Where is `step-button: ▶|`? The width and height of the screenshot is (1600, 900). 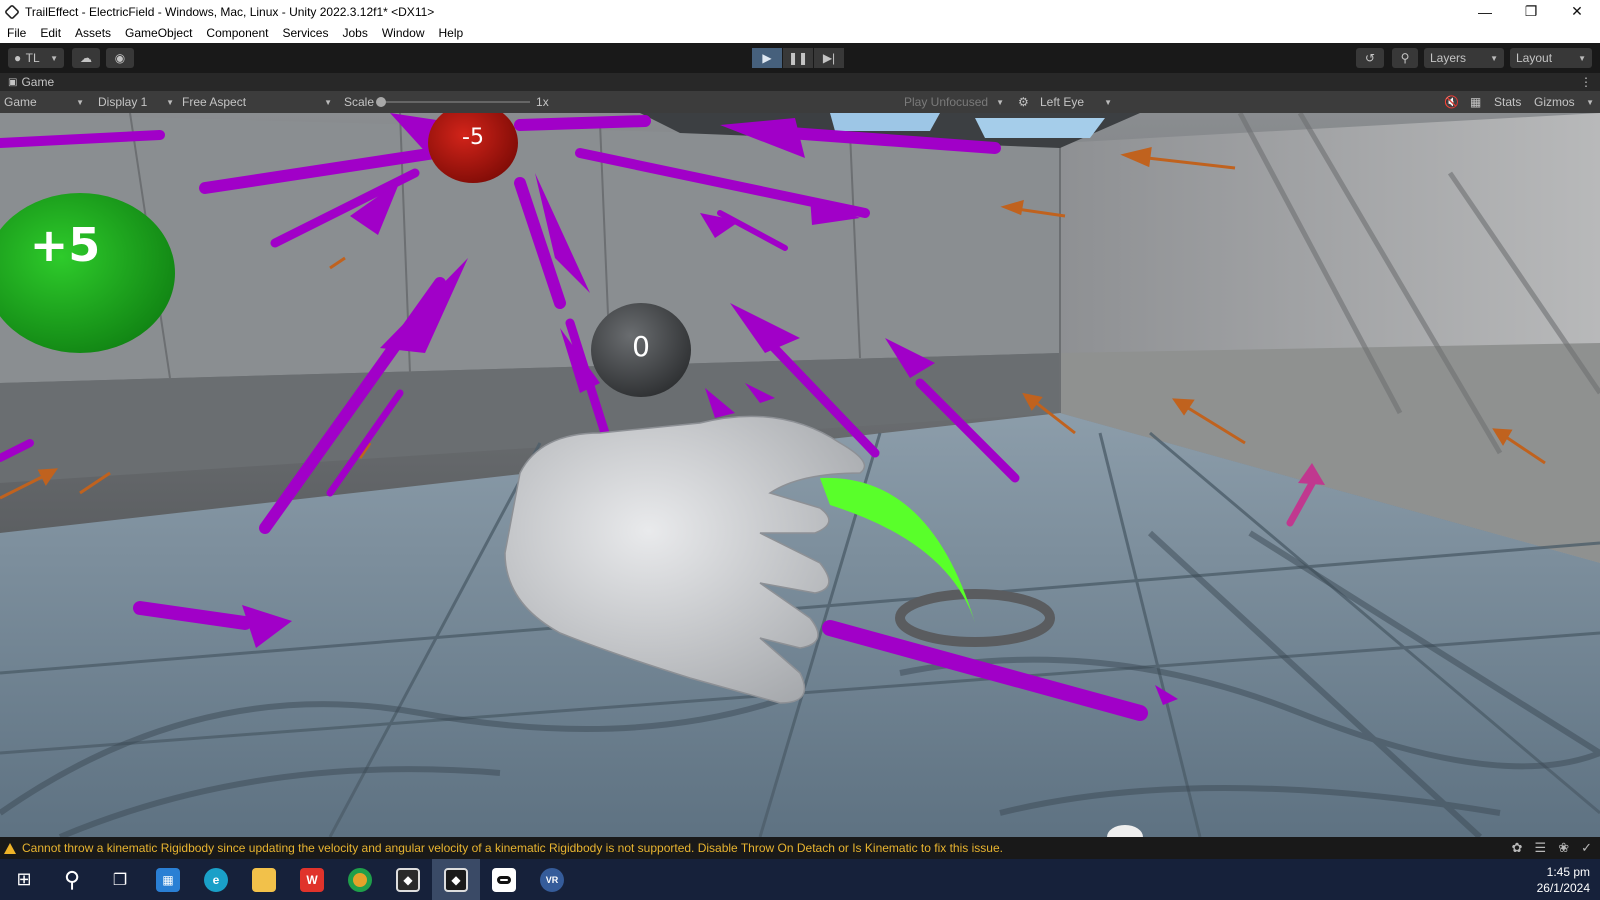 step-button: ▶| is located at coordinates (829, 58).